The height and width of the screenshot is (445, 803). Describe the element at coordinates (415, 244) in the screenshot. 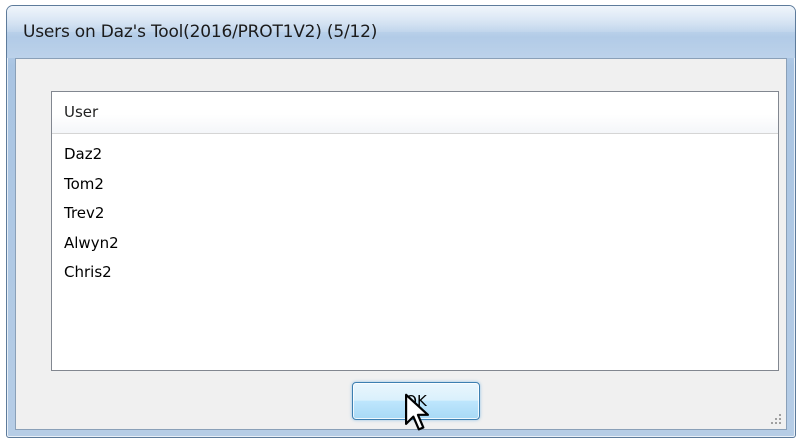

I see `list-item: Alwyn2` at that location.